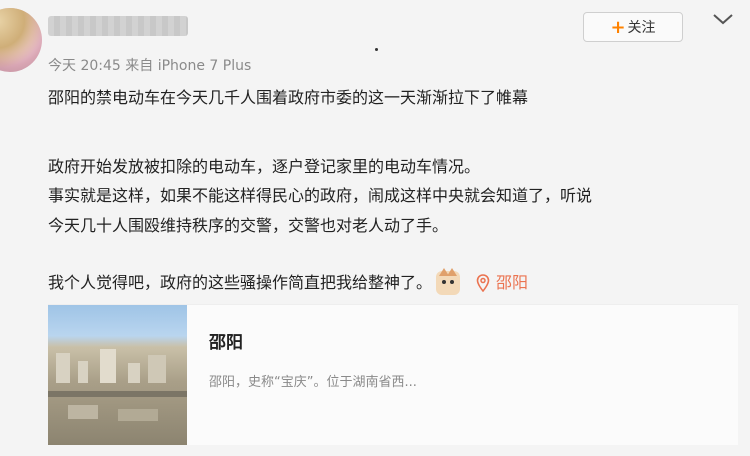 Image resolution: width=750 pixels, height=456 pixels. Describe the element at coordinates (248, 225) in the screenshot. I see `post-line-4: 今天几十人围殴维持秩序的交警，交警也对老人动了手。` at that location.